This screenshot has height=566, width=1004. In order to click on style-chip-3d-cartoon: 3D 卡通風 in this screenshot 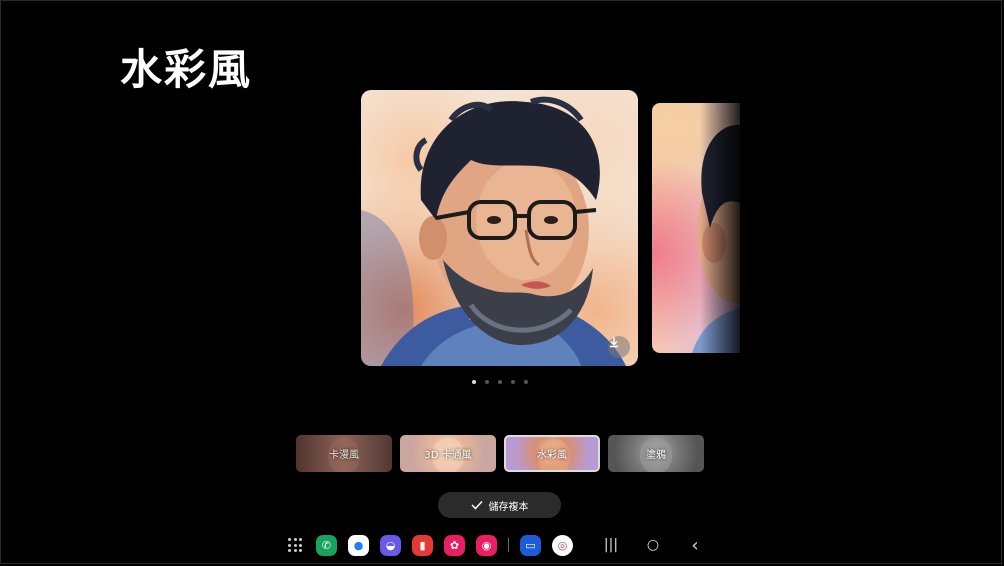, I will do `click(448, 453)`.